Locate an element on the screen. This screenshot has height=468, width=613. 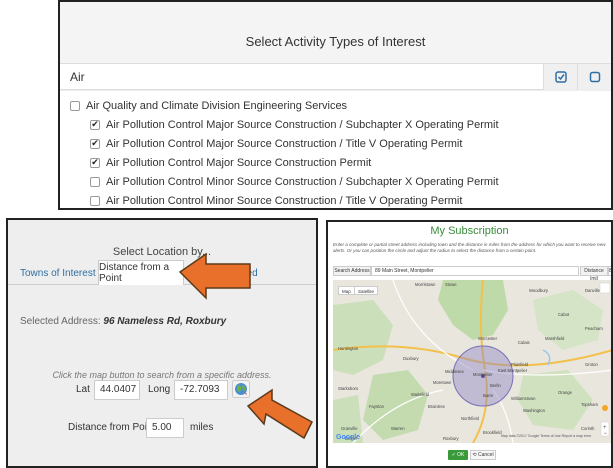
long-input: -72.7093 is located at coordinates (201, 390).